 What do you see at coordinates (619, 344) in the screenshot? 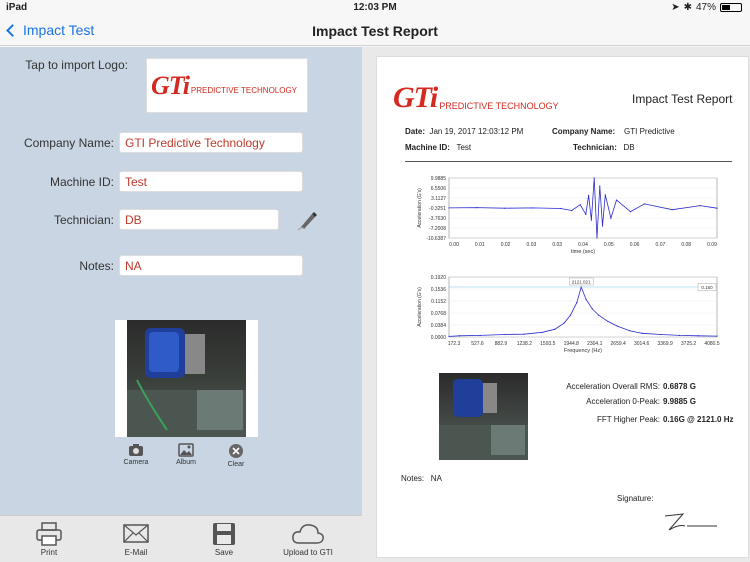
I see `x-tick-label: 2659.4` at bounding box center [619, 344].